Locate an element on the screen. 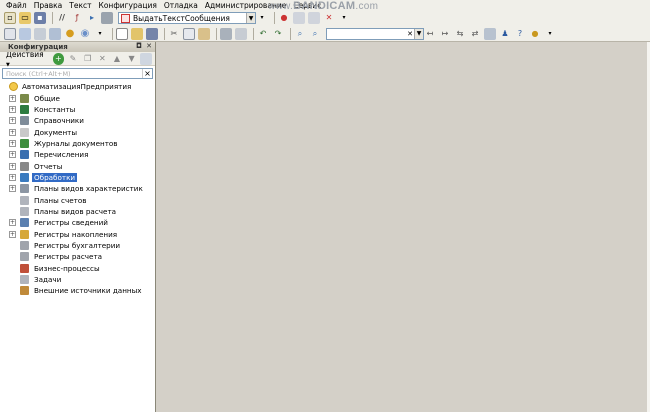 Image resolution: width=650 pixels, height=412 pixels. tree-item-label: Обработки is located at coordinates (55, 177).